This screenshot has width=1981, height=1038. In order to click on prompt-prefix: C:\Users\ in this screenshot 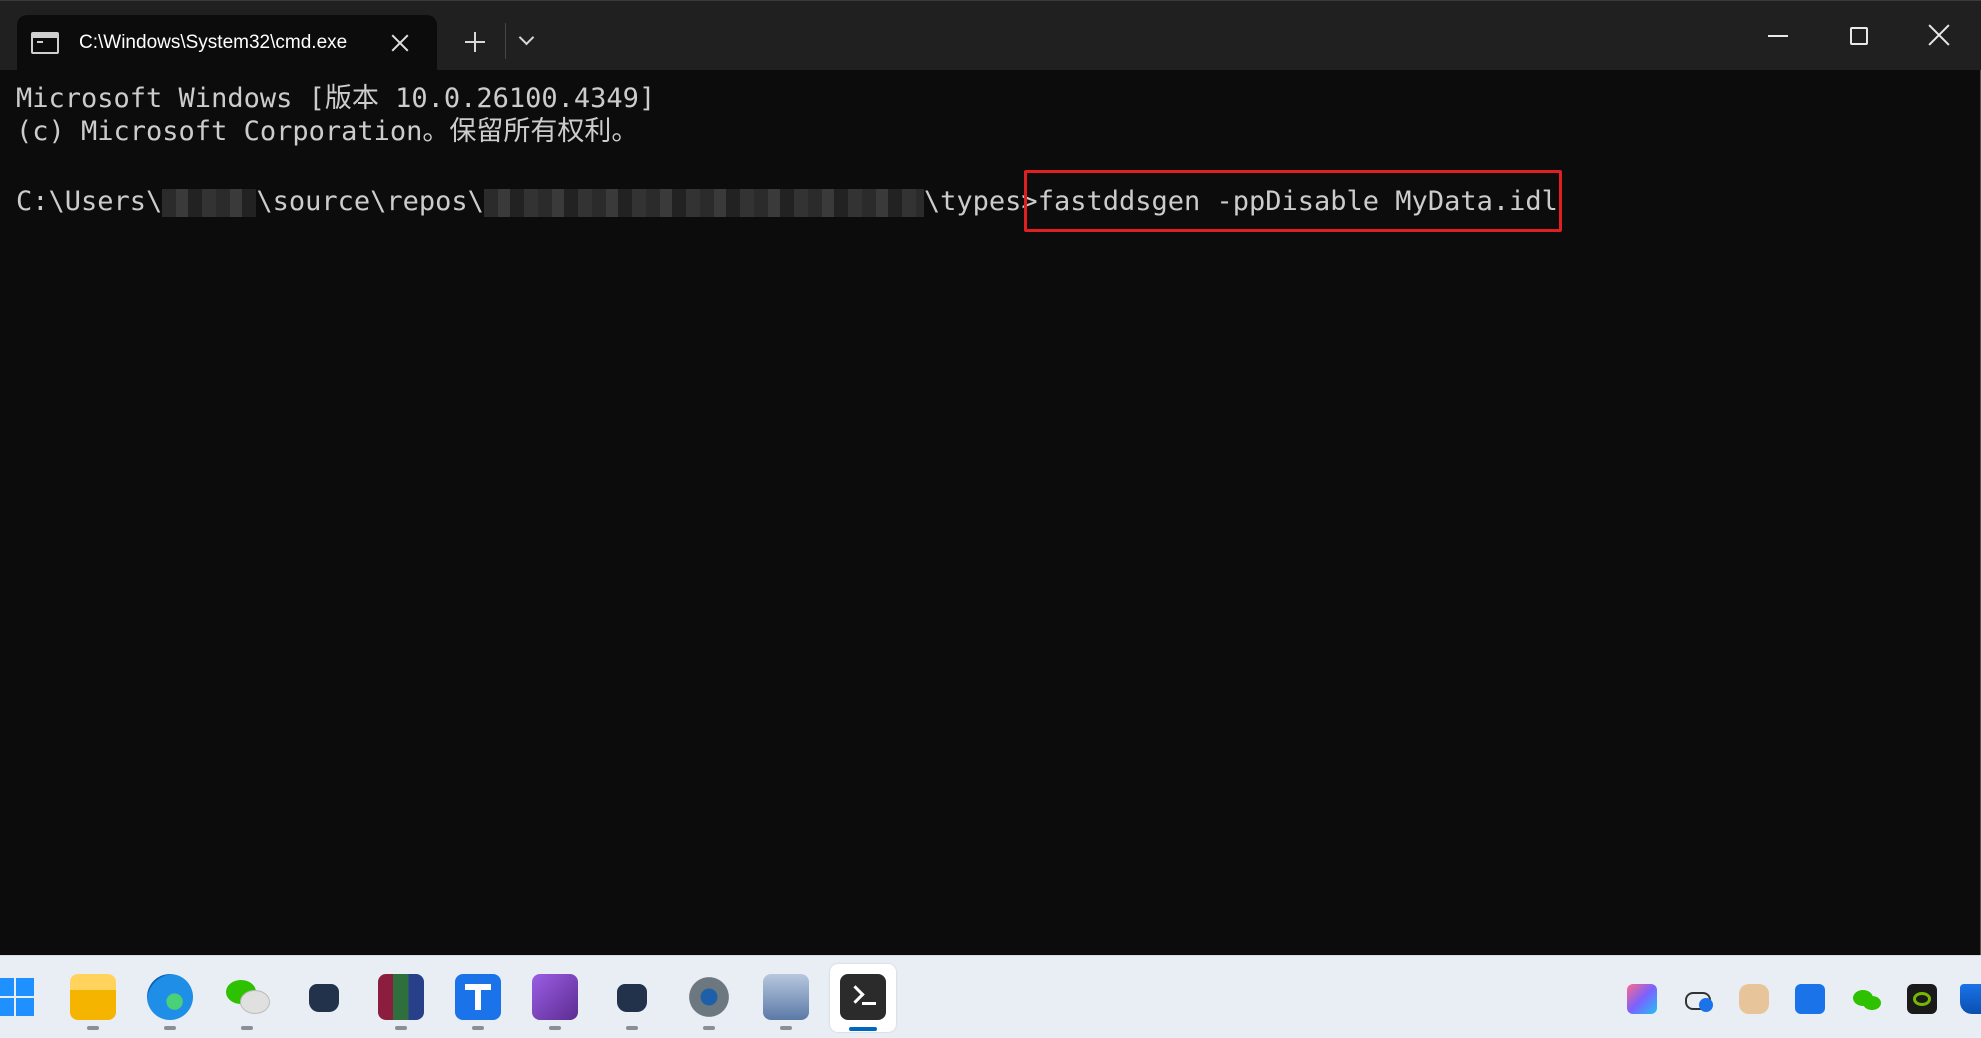, I will do `click(89, 201)`.